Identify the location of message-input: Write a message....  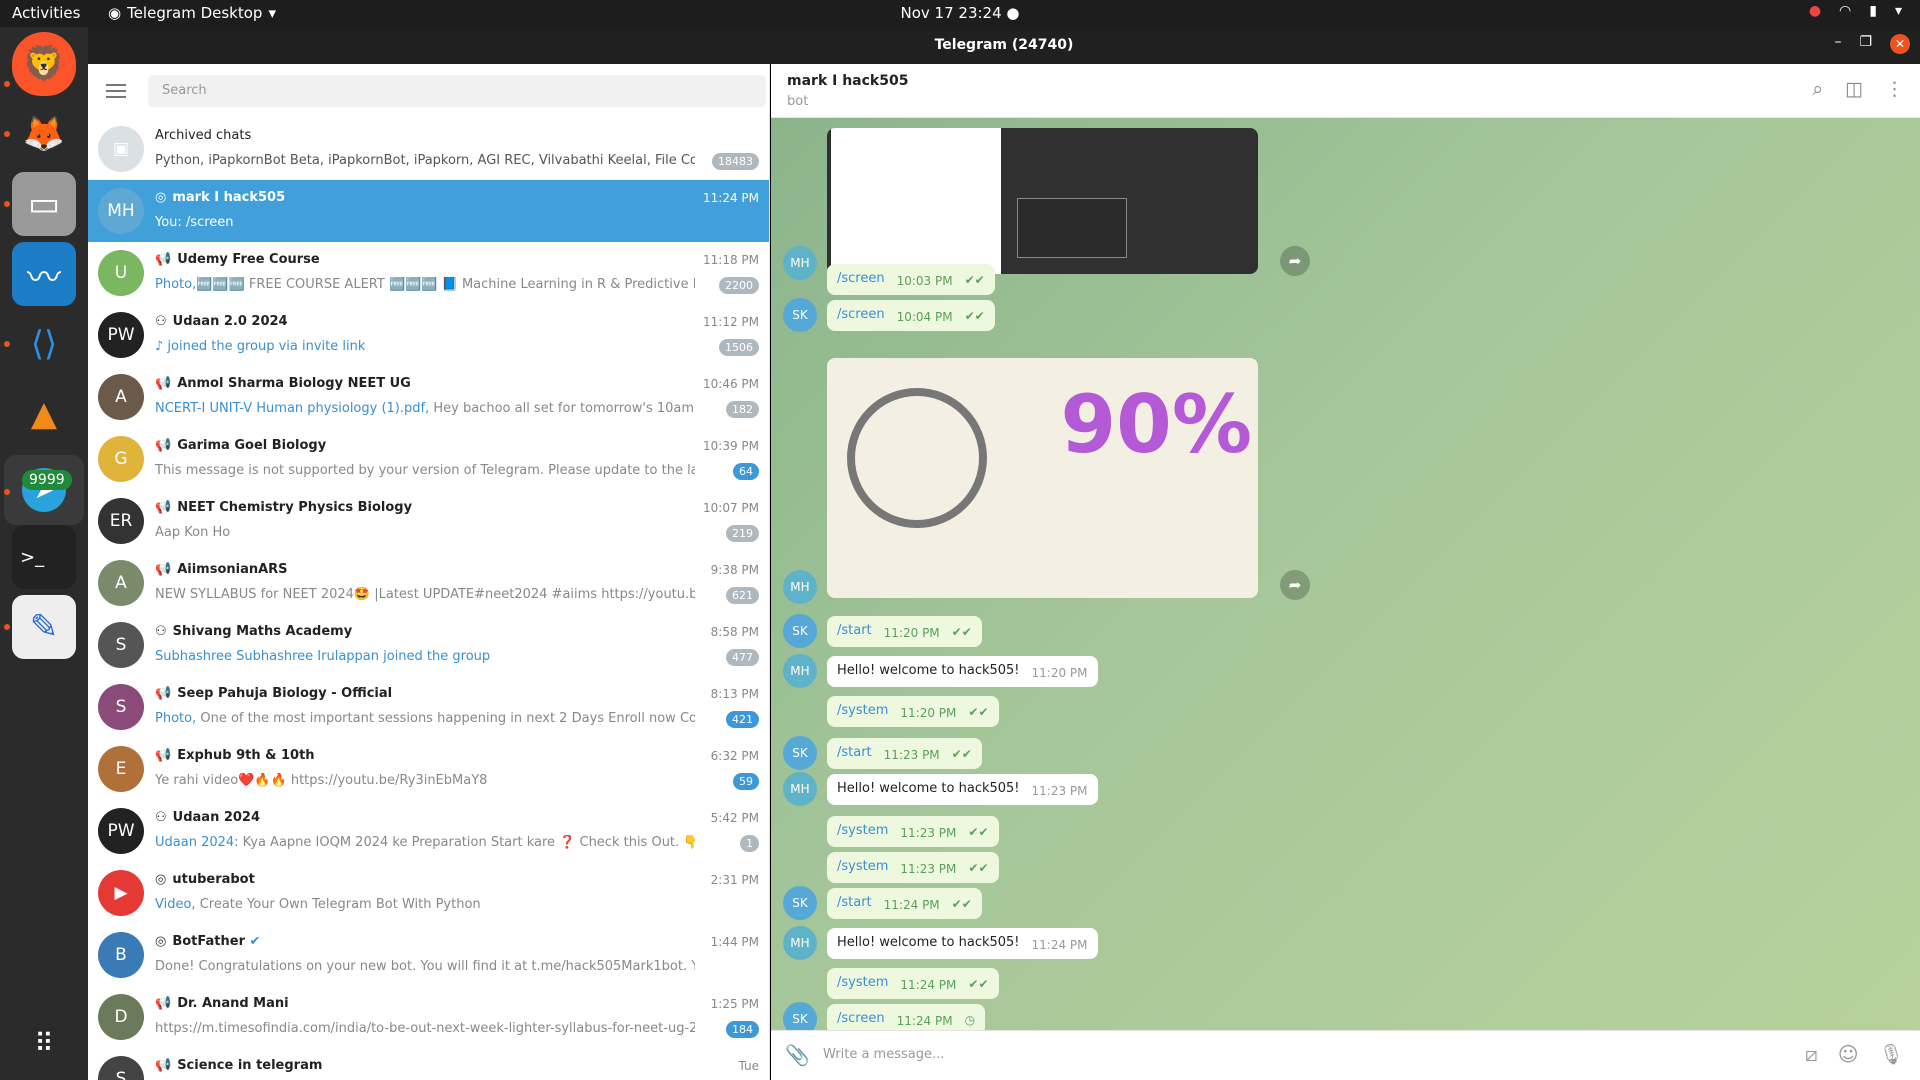
(883, 1054).